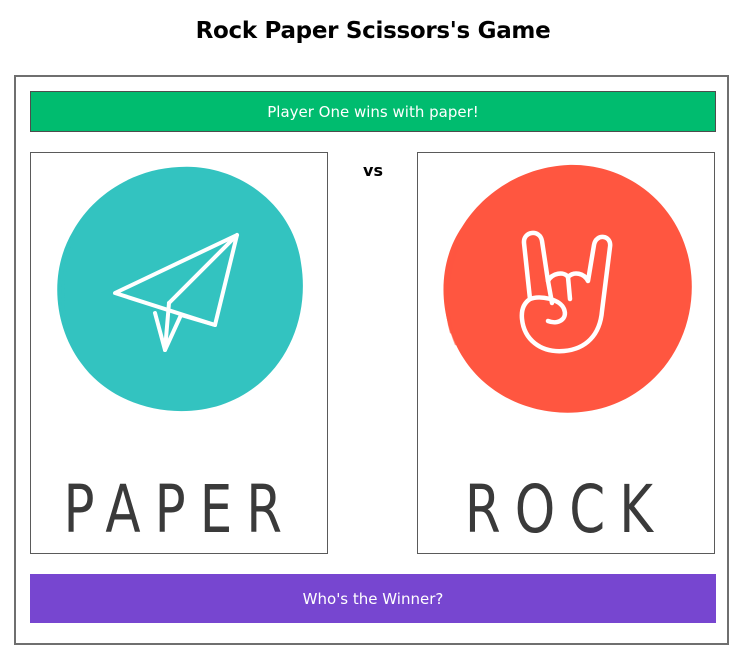 This screenshot has height=662, width=746. I want to click on rock-hand-icon, so click(567, 288).